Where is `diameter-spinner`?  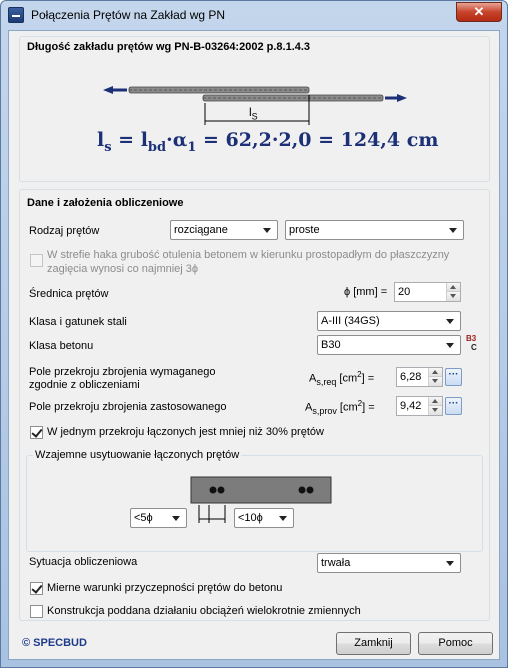
diameter-spinner is located at coordinates (453, 292).